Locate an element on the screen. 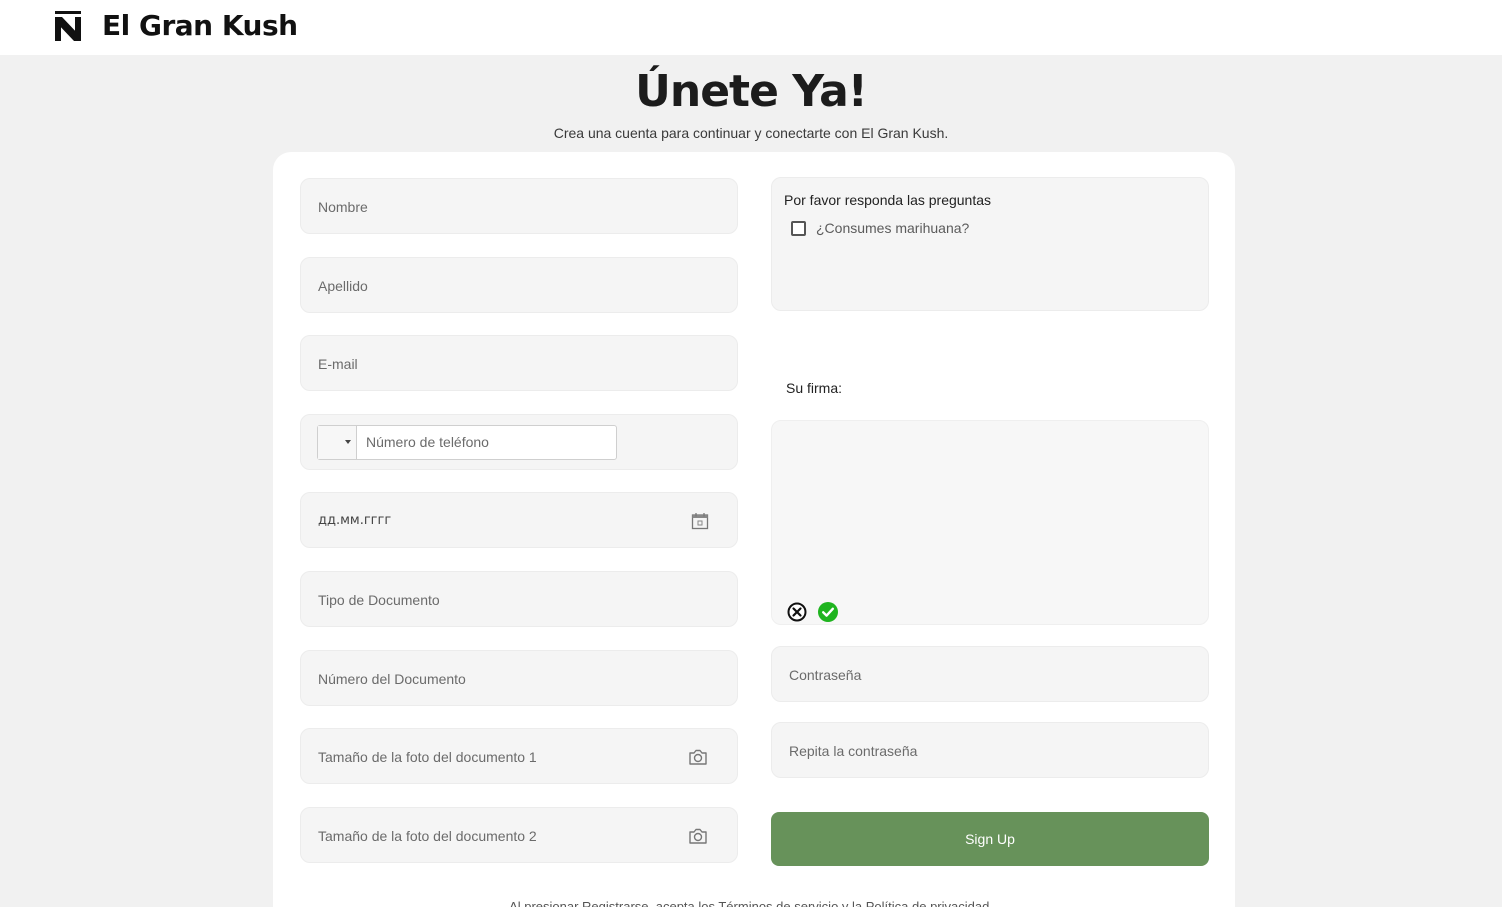  document-type-placeholder: Tipo de Documento is located at coordinates (379, 600).